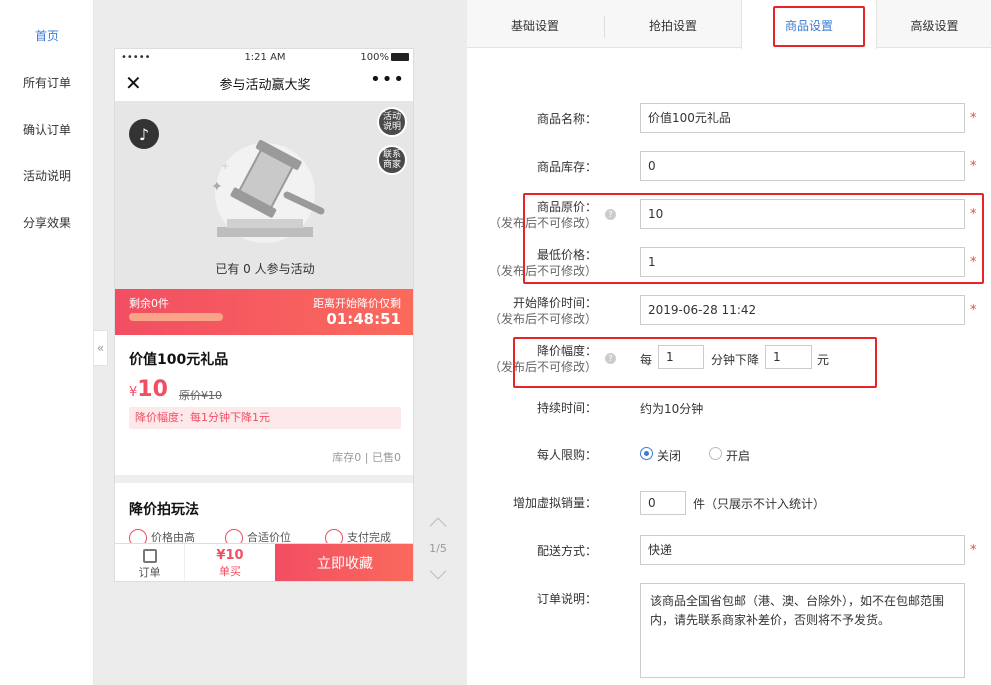 Image resolution: width=991 pixels, height=685 pixels. I want to click on limit-on-label: 开启, so click(738, 455).